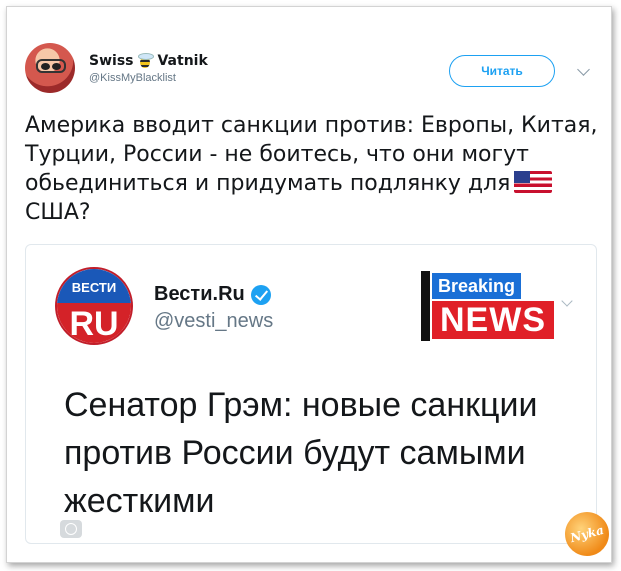 The height and width of the screenshot is (571, 621). I want to click on author-name-second: Vatnik, so click(182, 61).